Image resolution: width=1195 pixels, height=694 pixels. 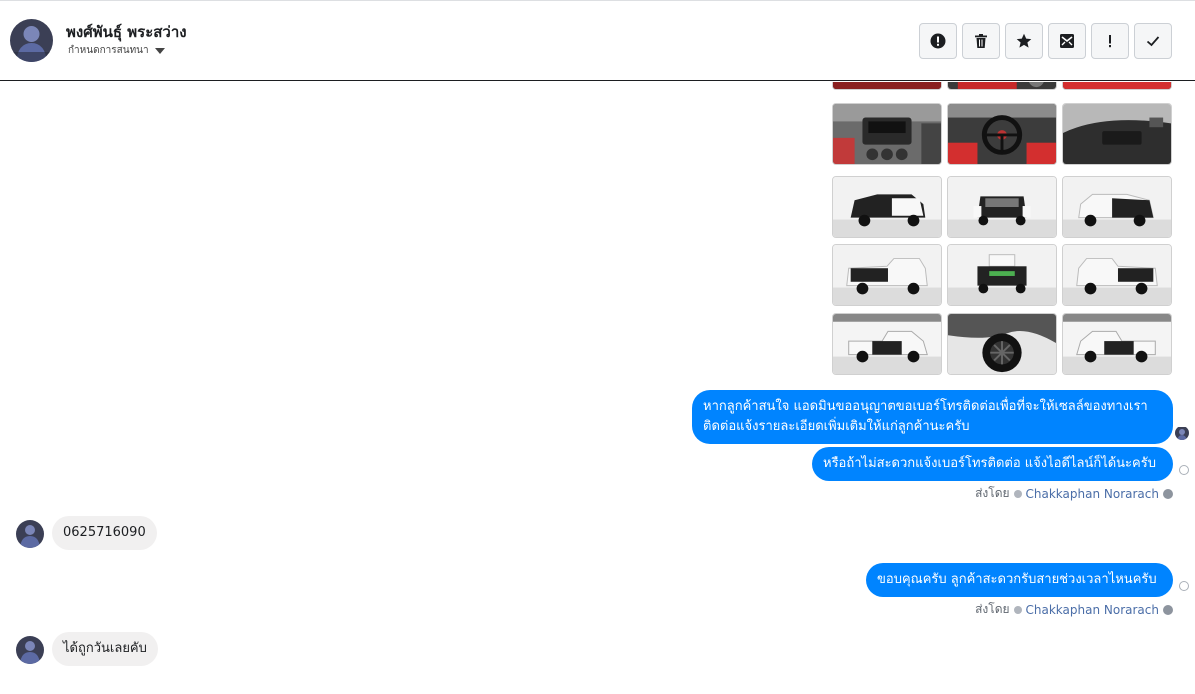 I want to click on conversation-status-label: กำหนดการสนทนา, so click(x=108, y=50).